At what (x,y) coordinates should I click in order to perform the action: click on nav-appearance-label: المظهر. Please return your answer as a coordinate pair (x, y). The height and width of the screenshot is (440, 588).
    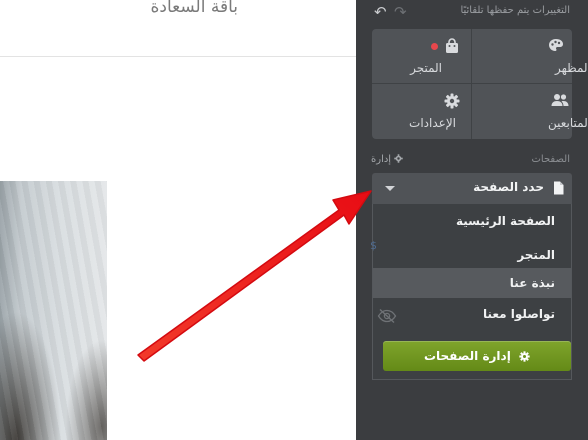
    Looking at the image, I should click on (571, 68).